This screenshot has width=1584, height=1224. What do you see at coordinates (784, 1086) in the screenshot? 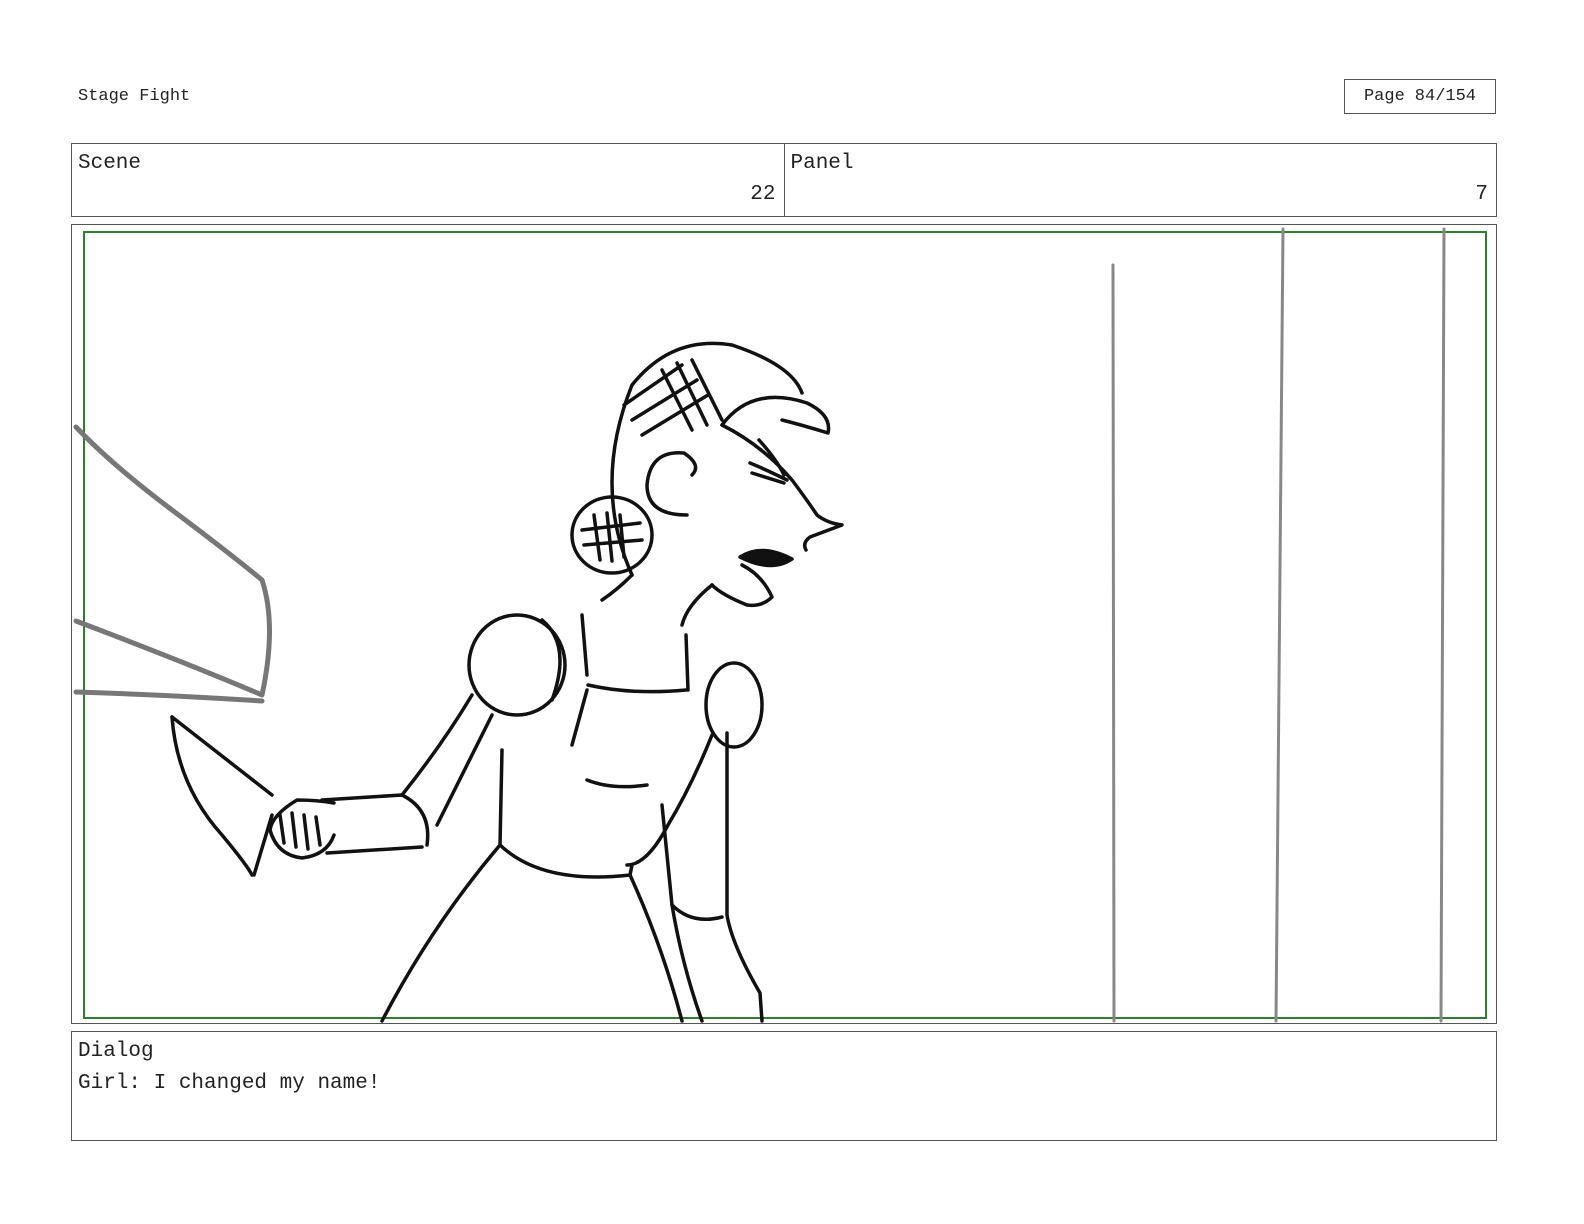
I see `dialog-box: Dialog Girl: I changed my name!` at bounding box center [784, 1086].